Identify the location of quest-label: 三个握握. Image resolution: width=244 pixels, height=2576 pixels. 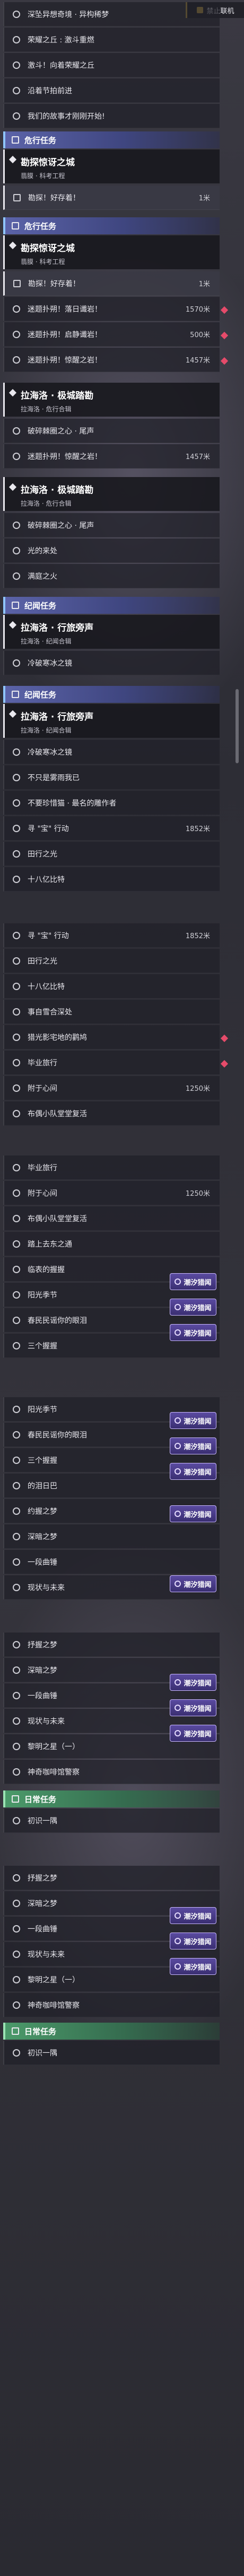
(43, 1346).